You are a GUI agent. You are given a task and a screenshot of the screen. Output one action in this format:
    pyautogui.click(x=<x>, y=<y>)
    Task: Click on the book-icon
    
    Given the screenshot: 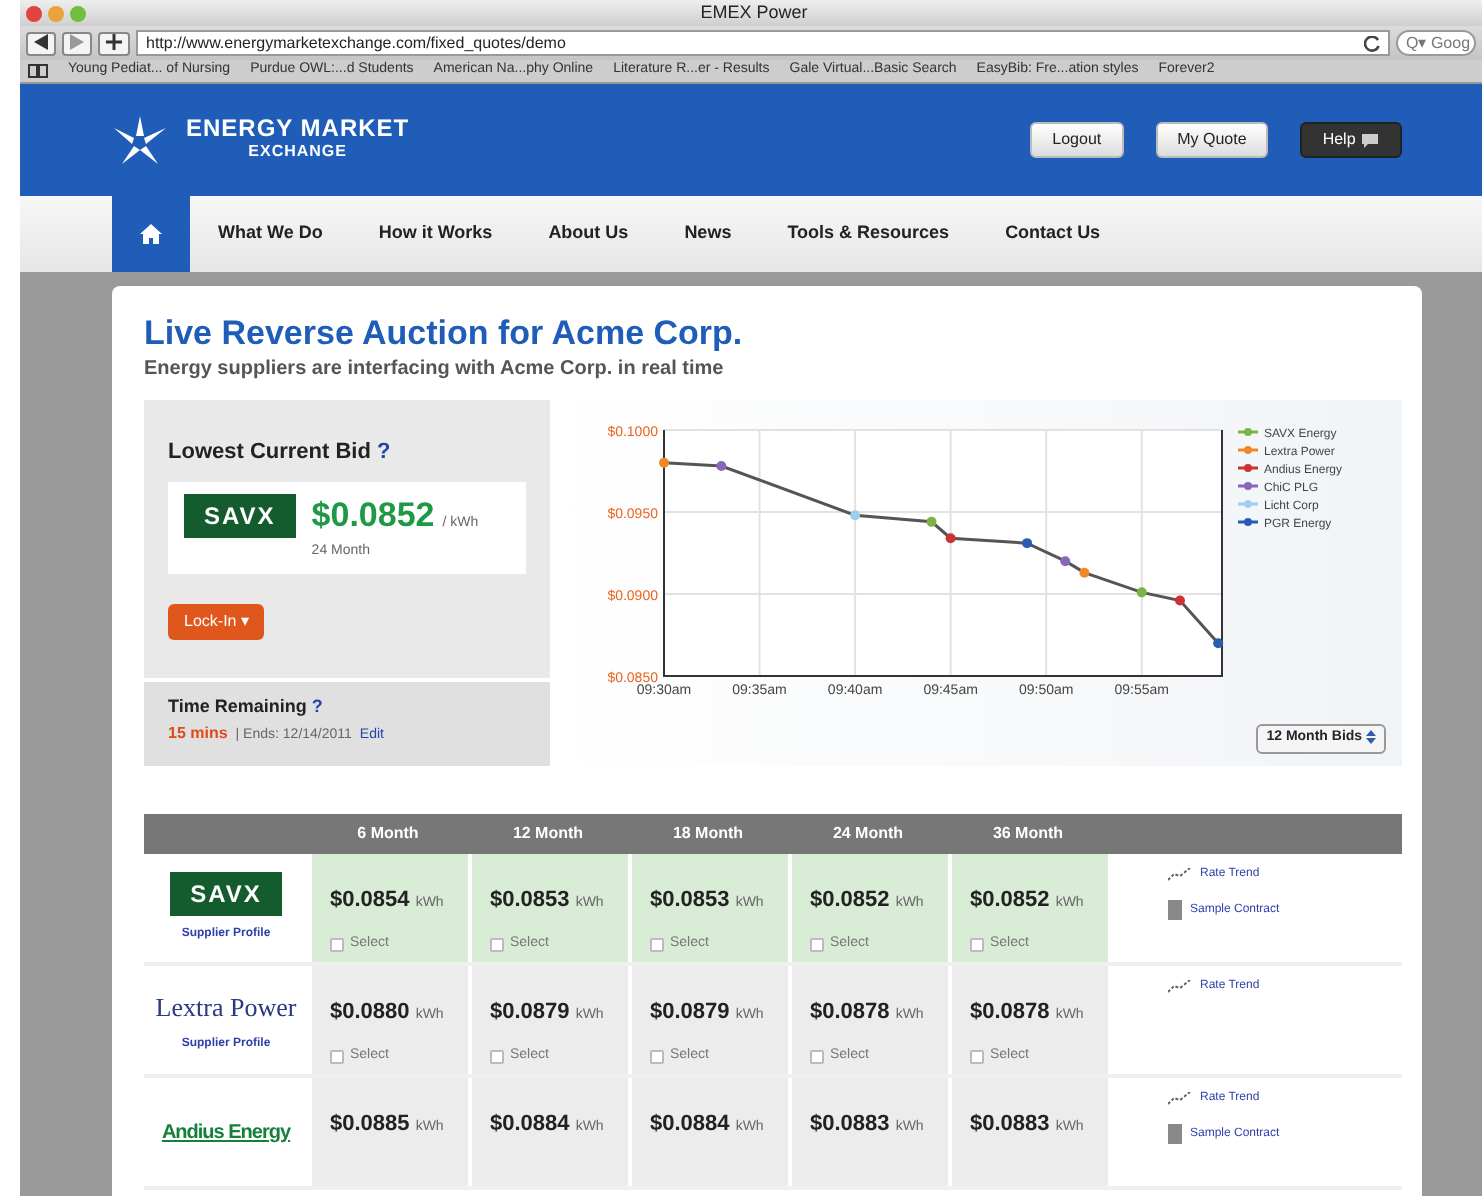 What is the action you would take?
    pyautogui.click(x=38, y=71)
    